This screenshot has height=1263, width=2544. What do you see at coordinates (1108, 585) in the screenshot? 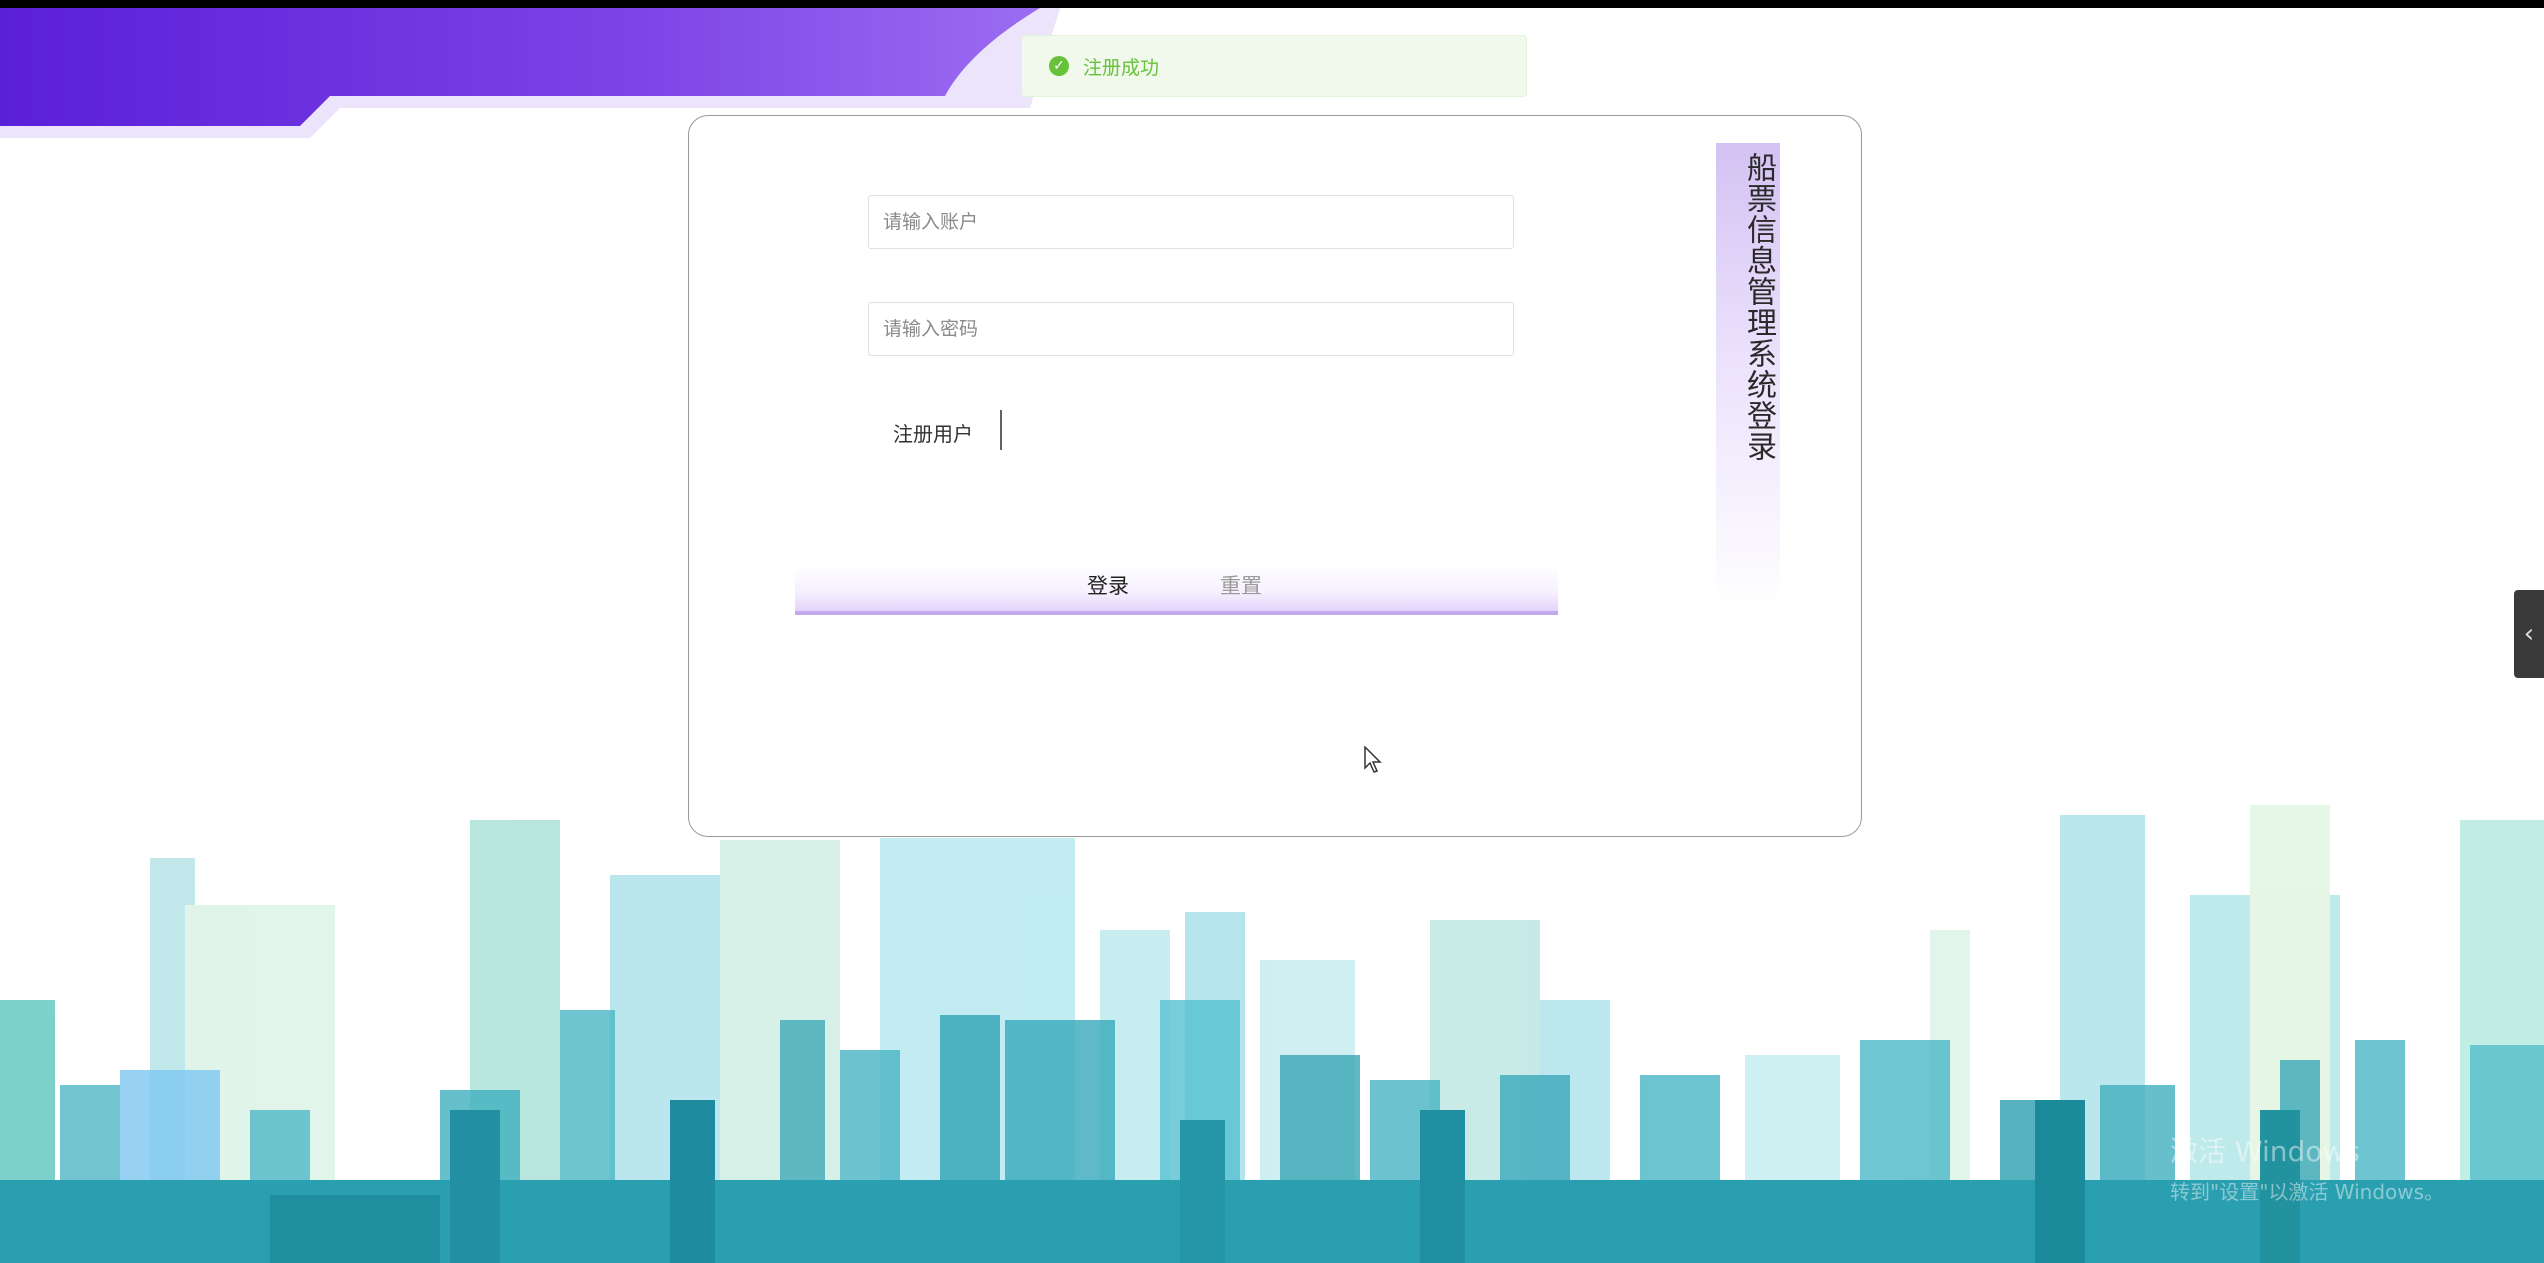
I see `login-button: 登录` at bounding box center [1108, 585].